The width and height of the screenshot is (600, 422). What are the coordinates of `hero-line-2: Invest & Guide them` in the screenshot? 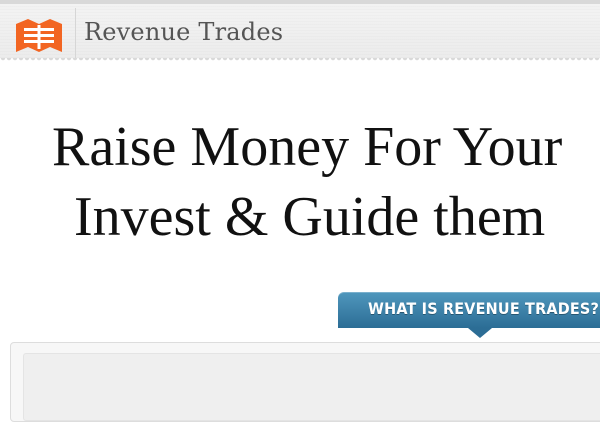 It's located at (310, 217).